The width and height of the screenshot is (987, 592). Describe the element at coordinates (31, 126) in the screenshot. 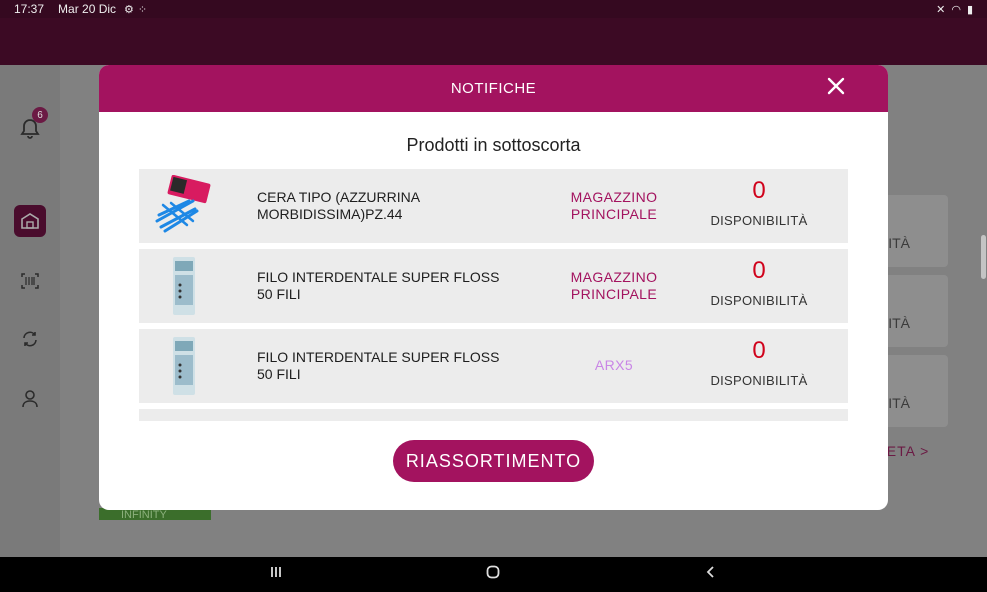

I see `notifications-button: 6` at that location.